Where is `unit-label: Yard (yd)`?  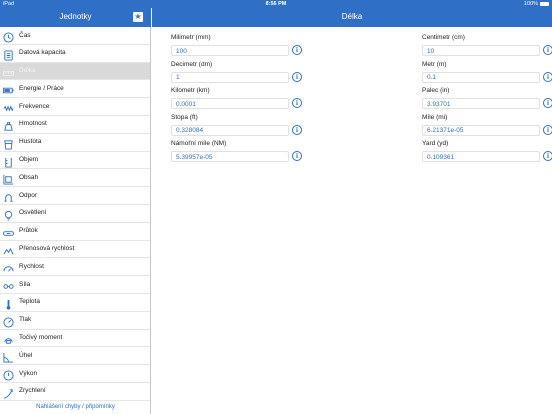 unit-label: Yard (yd) is located at coordinates (435, 143).